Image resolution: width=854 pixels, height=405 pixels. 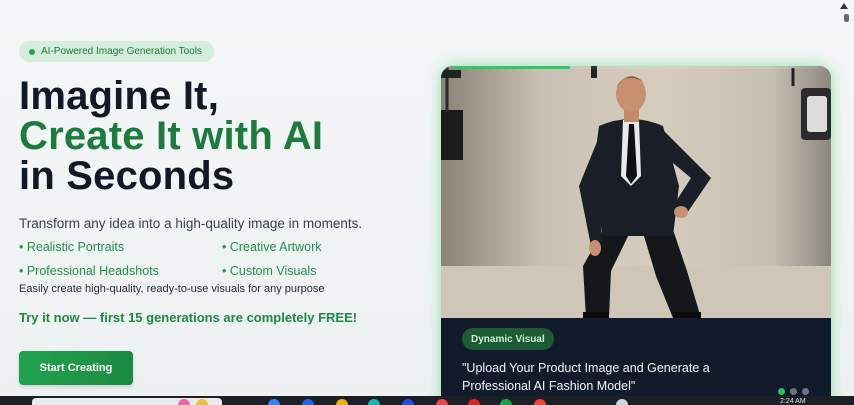 What do you see at coordinates (811, 104) in the screenshot?
I see `studio-light-right-icon` at bounding box center [811, 104].